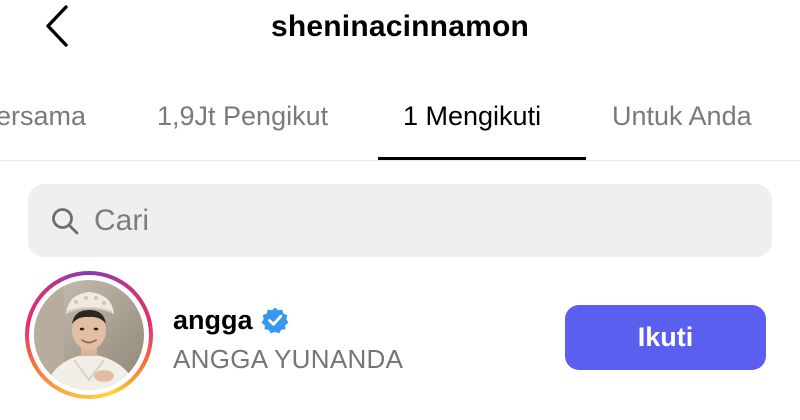 Image resolution: width=800 pixels, height=420 pixels. What do you see at coordinates (274, 320) in the screenshot?
I see `verified-badge-icon` at bounding box center [274, 320].